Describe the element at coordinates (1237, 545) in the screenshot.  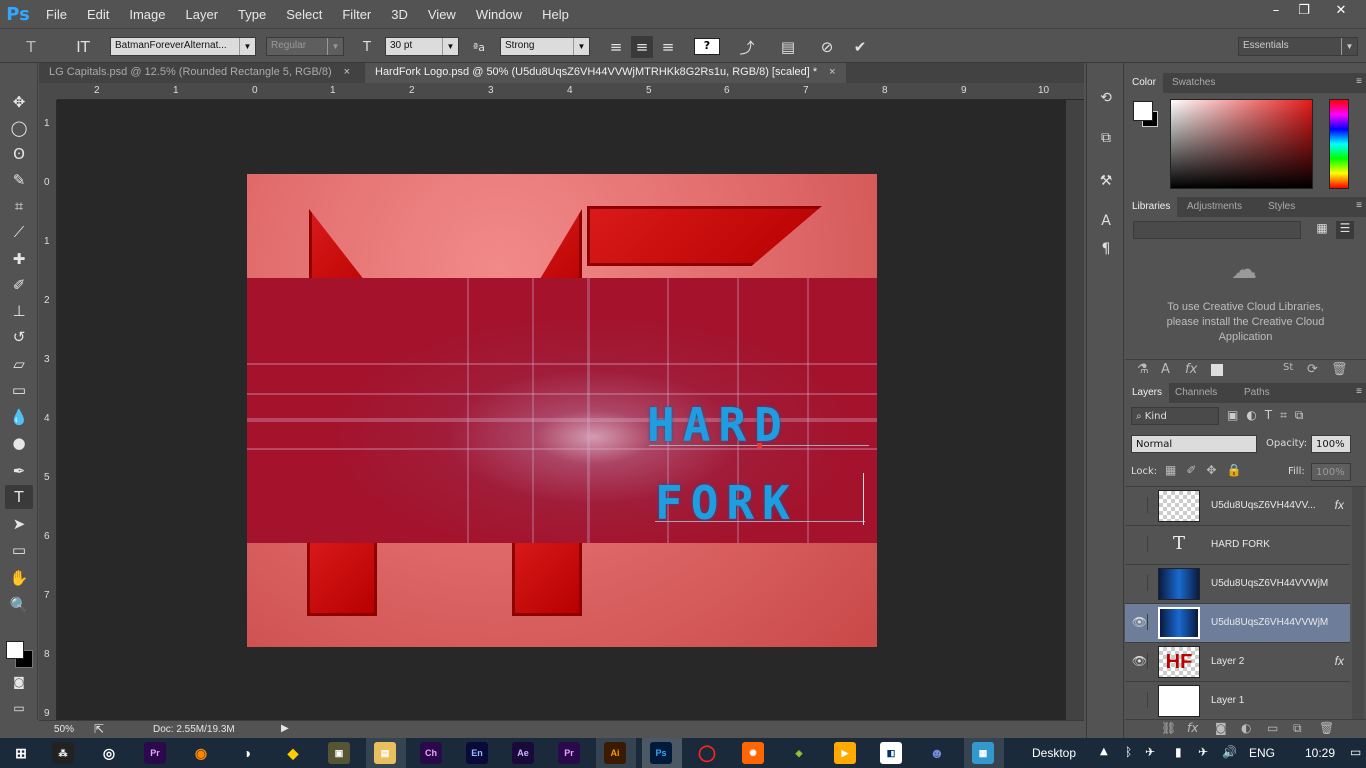
I see `layer-row: T HARD FORK` at that location.